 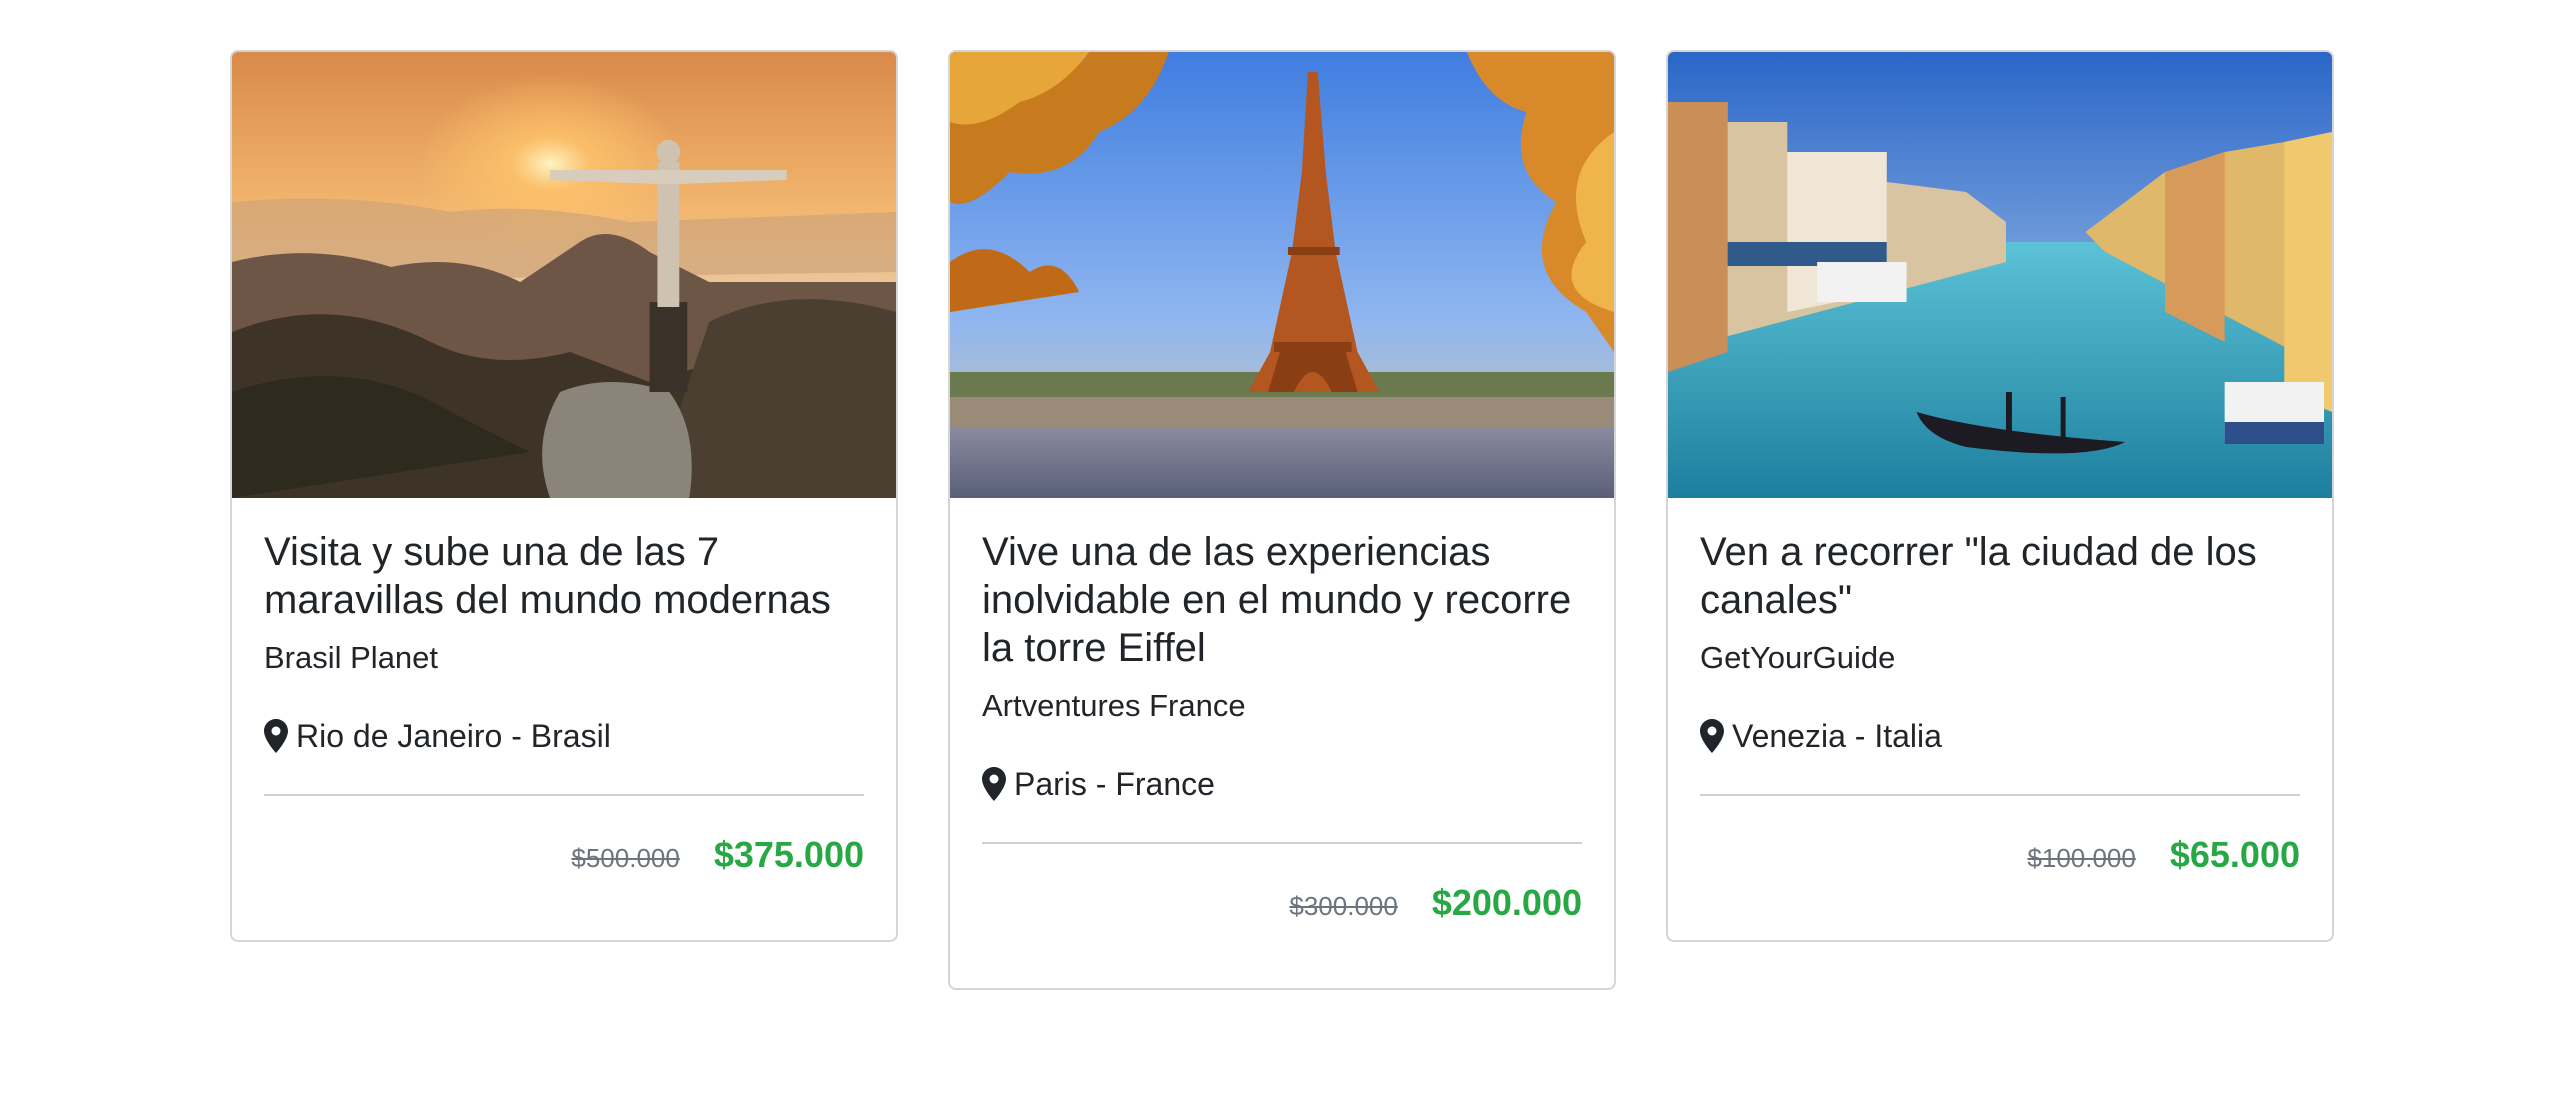 I want to click on current-price: $65.000, so click(x=2234, y=854).